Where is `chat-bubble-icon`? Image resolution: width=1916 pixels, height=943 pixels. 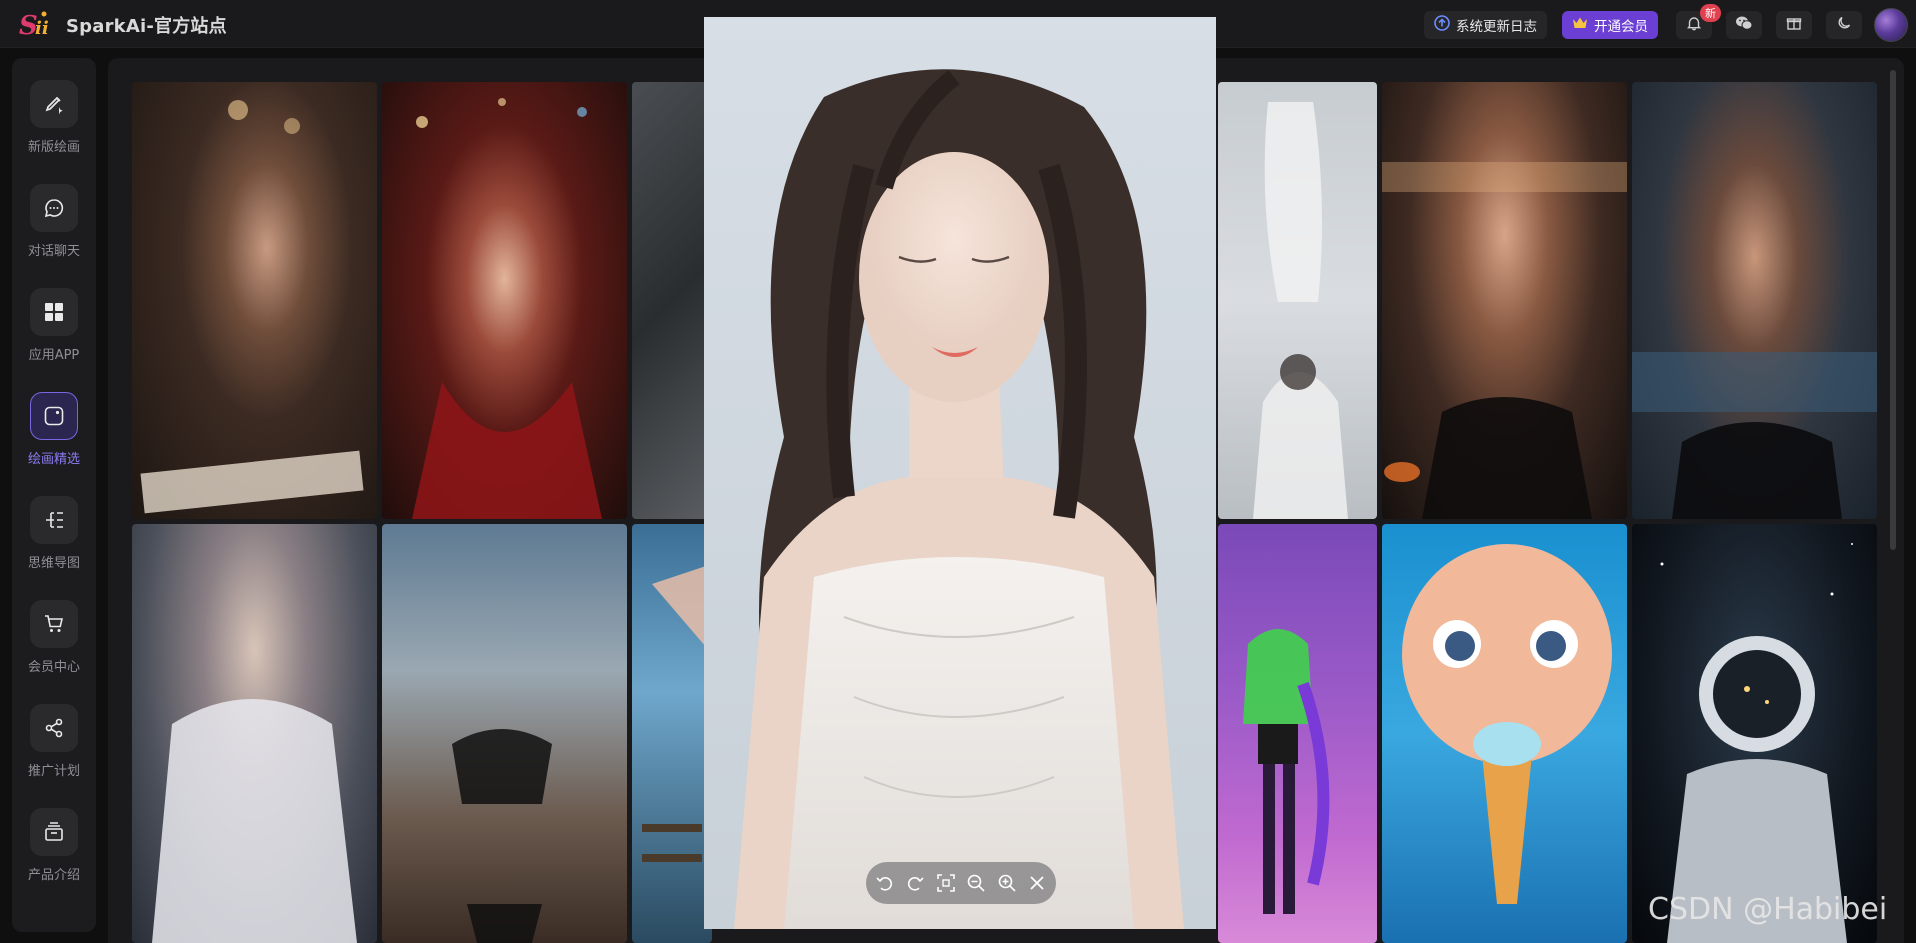 chat-bubble-icon is located at coordinates (54, 208).